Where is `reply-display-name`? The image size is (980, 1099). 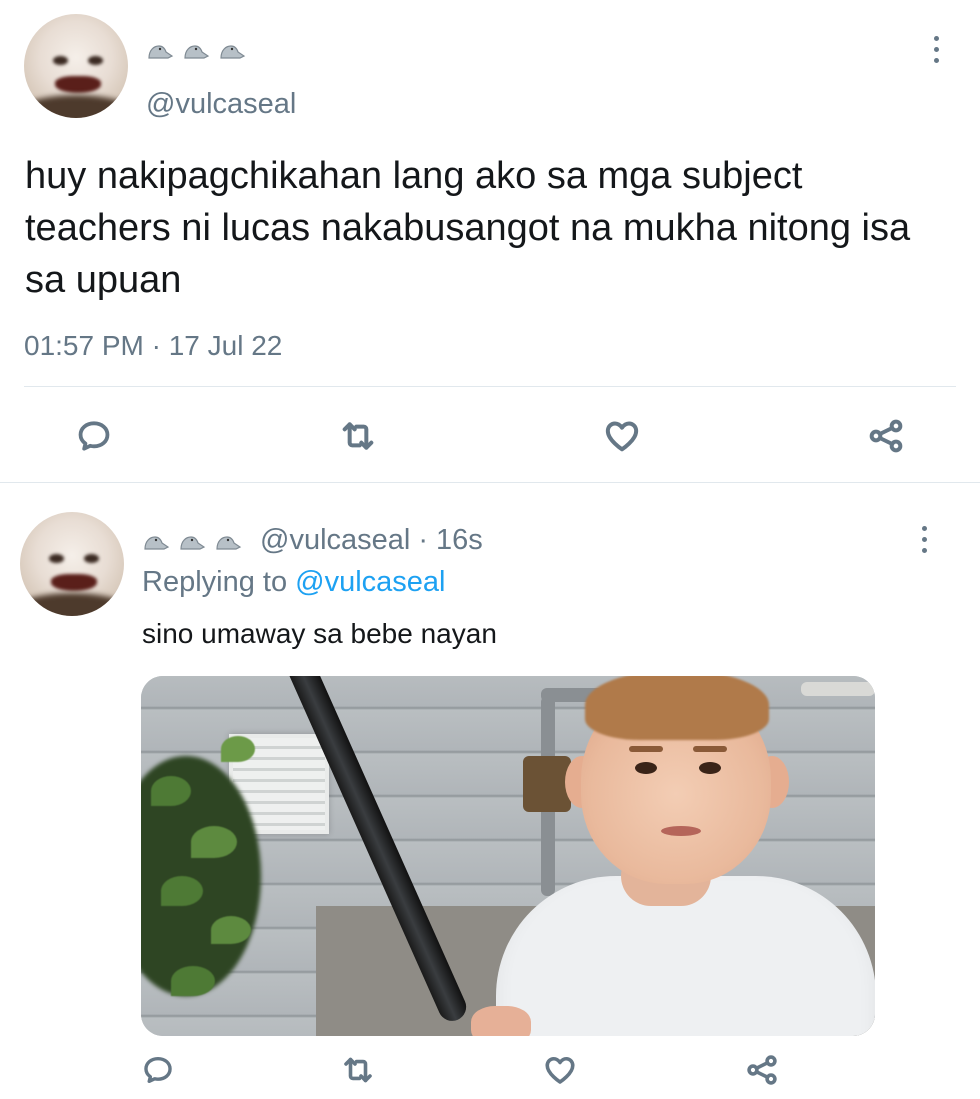
reply-display-name is located at coordinates (192, 541).